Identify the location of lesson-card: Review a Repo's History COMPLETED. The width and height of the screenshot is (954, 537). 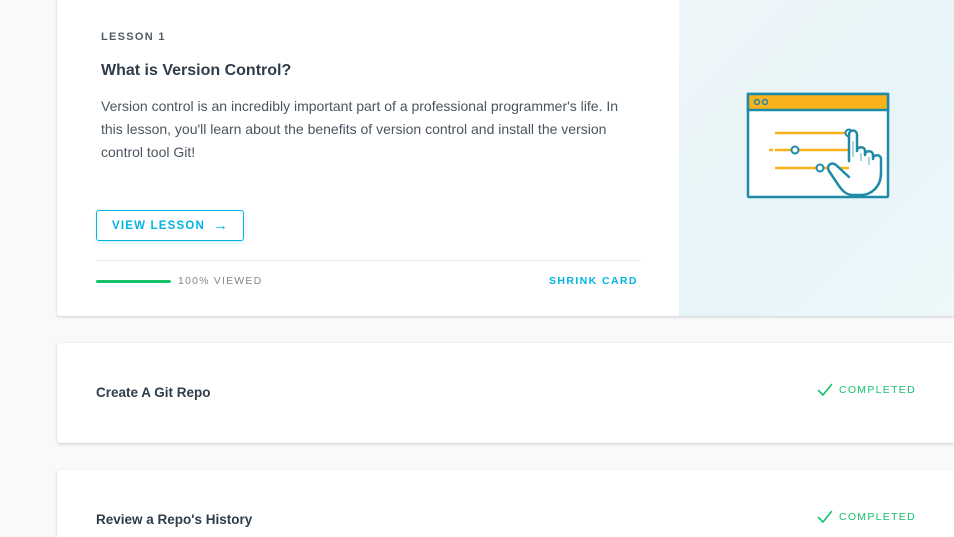
(505, 503).